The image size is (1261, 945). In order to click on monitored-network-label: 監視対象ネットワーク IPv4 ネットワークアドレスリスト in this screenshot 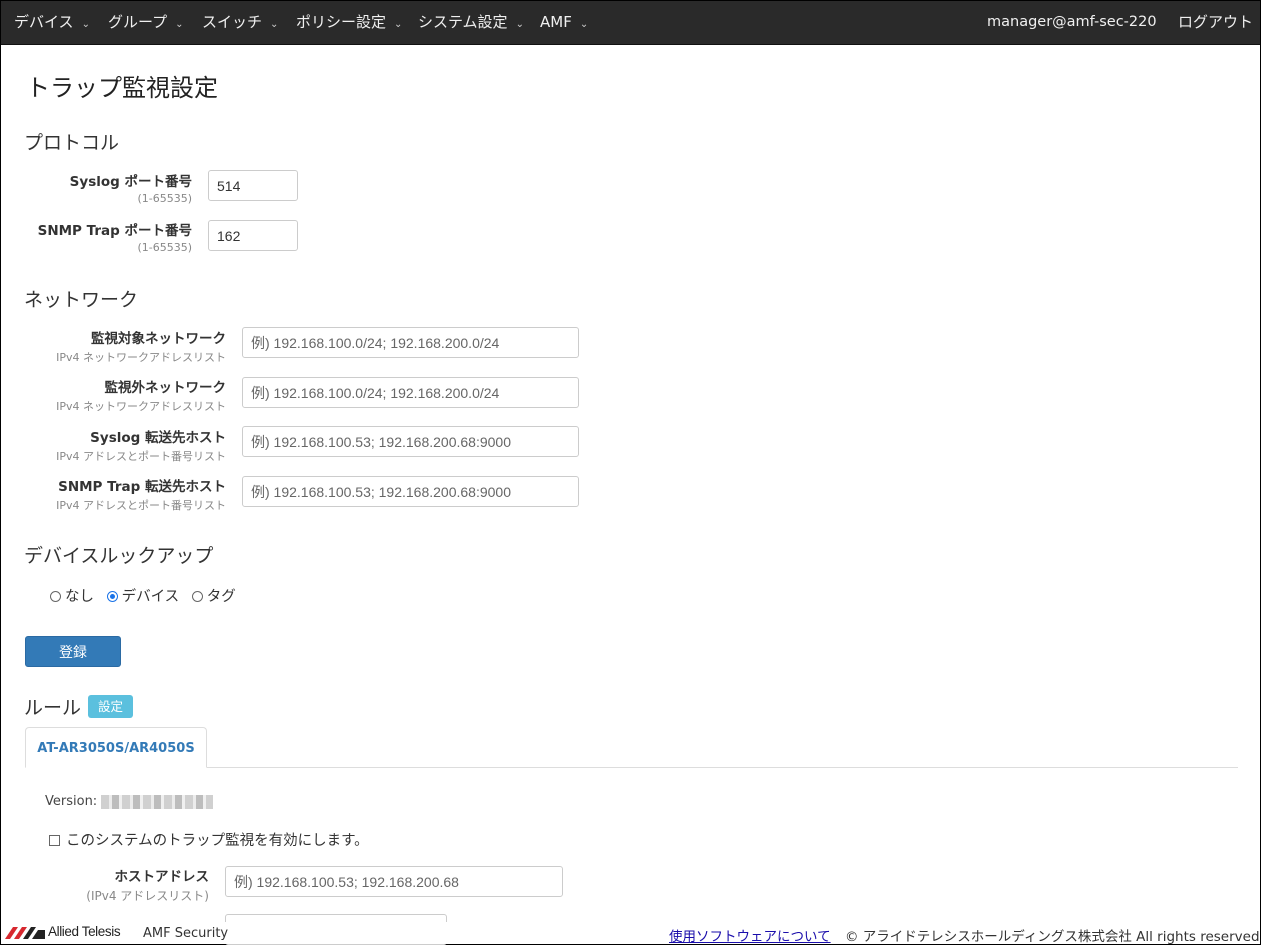, I will do `click(123, 346)`.